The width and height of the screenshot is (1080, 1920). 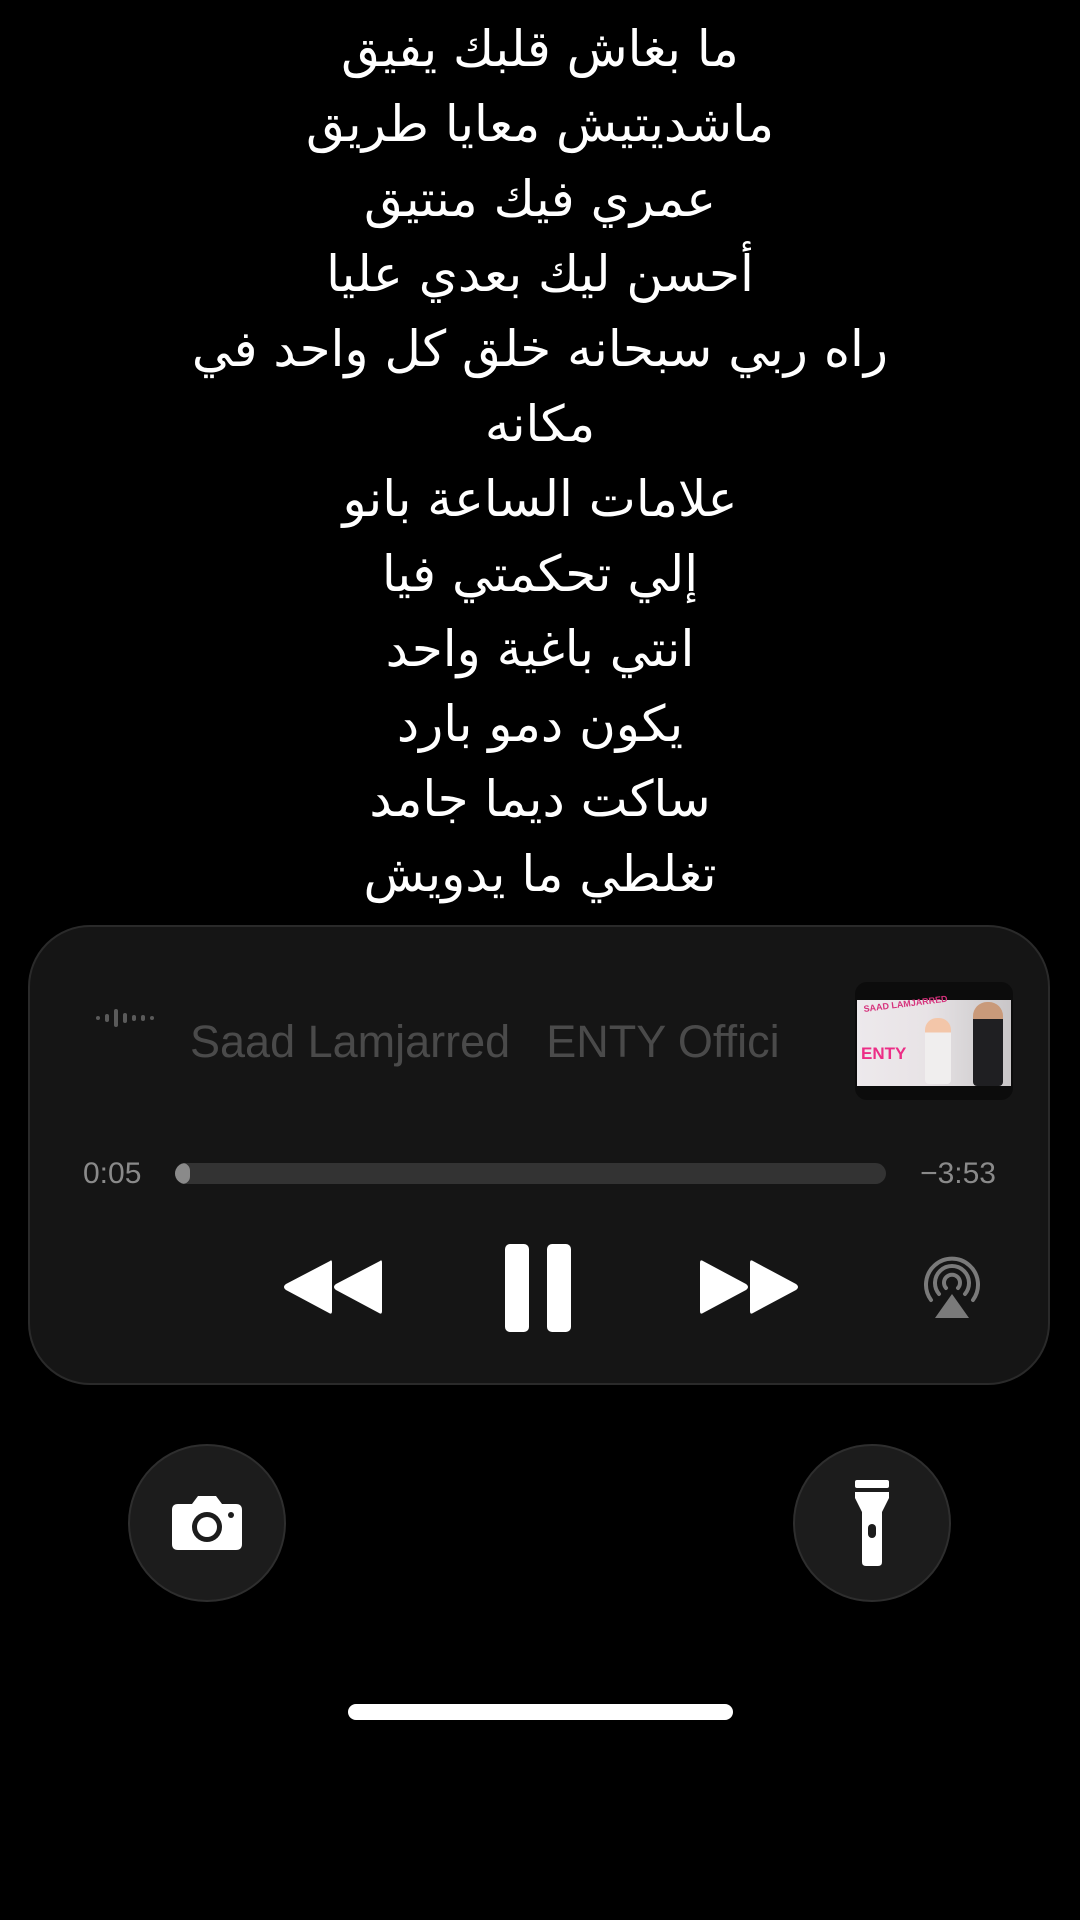 What do you see at coordinates (540, 1712) in the screenshot?
I see `home-indicator` at bounding box center [540, 1712].